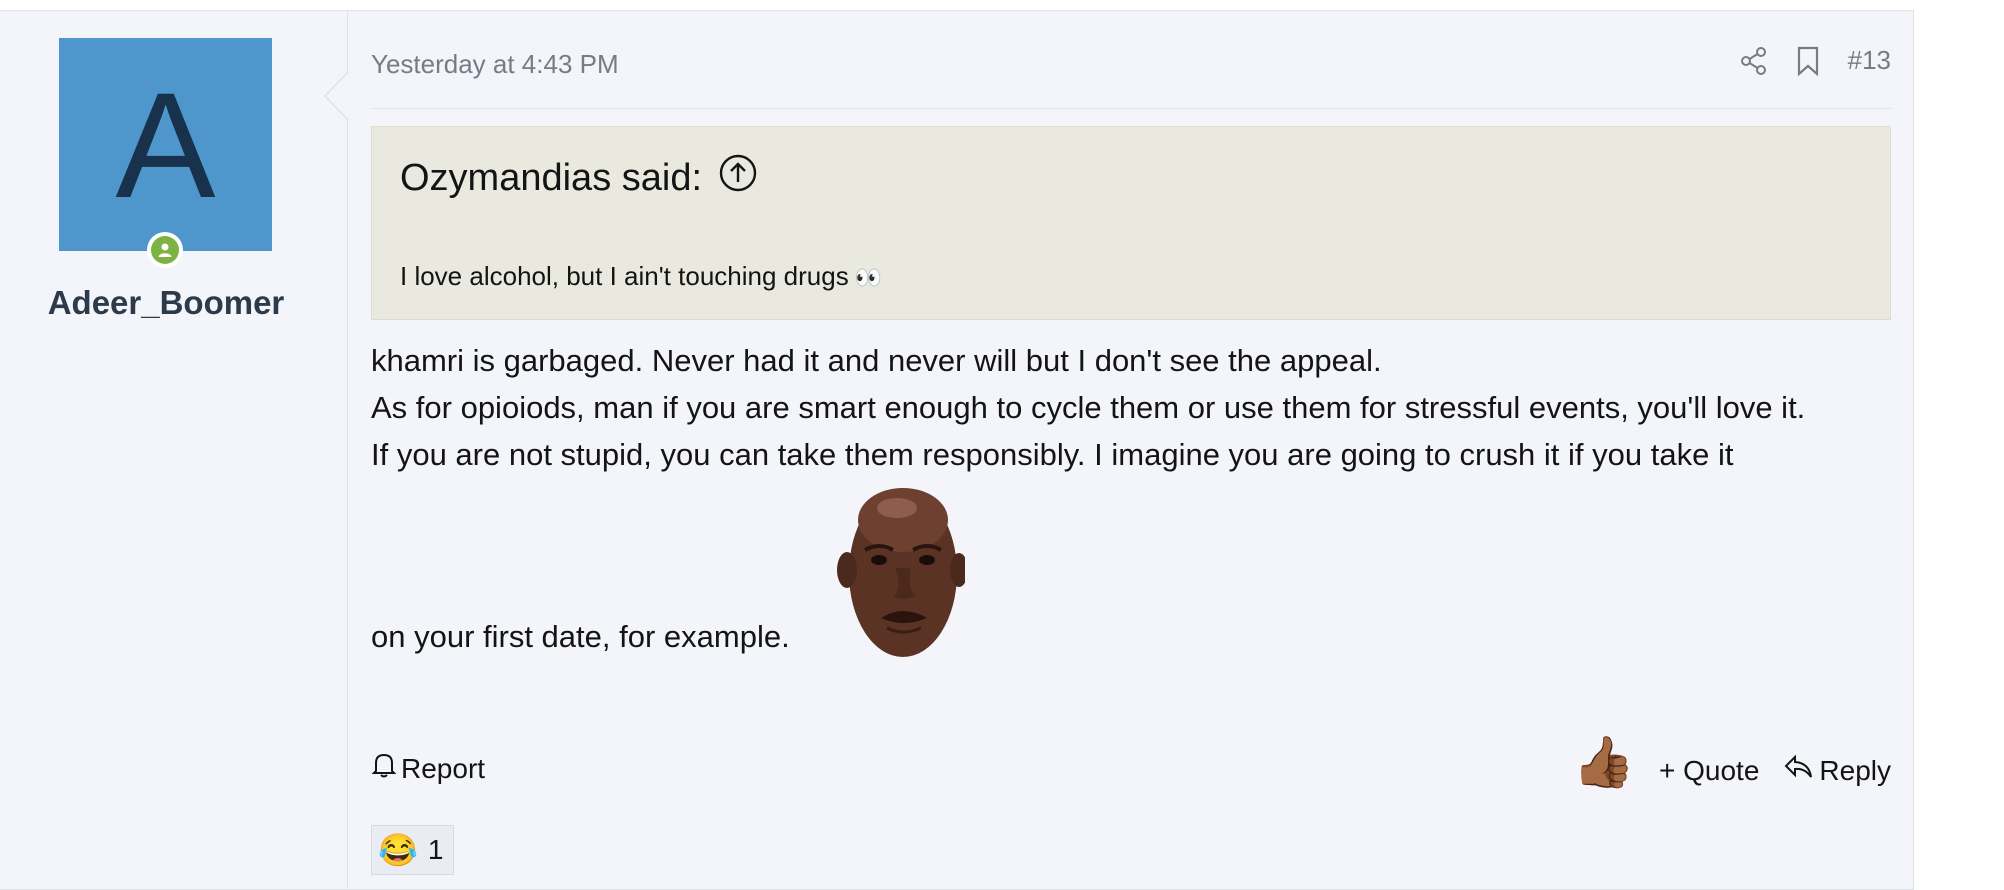 This screenshot has height=890, width=2004. I want to click on post-meta-actions: #13, so click(1815, 60).